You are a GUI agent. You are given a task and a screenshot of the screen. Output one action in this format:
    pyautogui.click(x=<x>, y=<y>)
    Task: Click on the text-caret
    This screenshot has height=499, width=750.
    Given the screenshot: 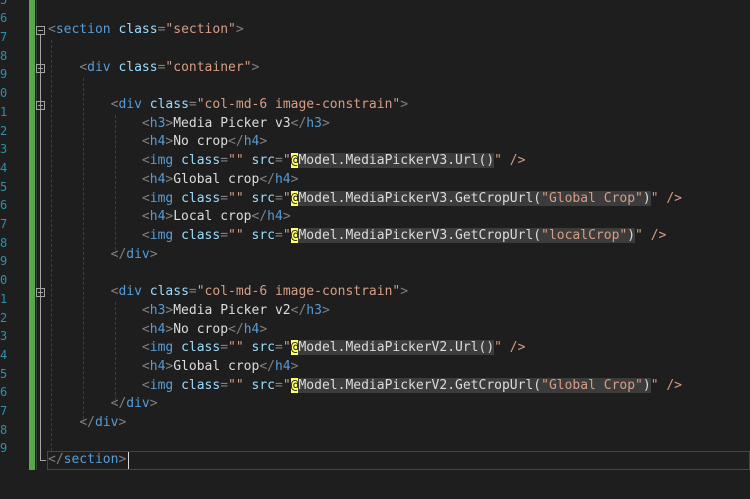 What is the action you would take?
    pyautogui.click(x=128, y=460)
    